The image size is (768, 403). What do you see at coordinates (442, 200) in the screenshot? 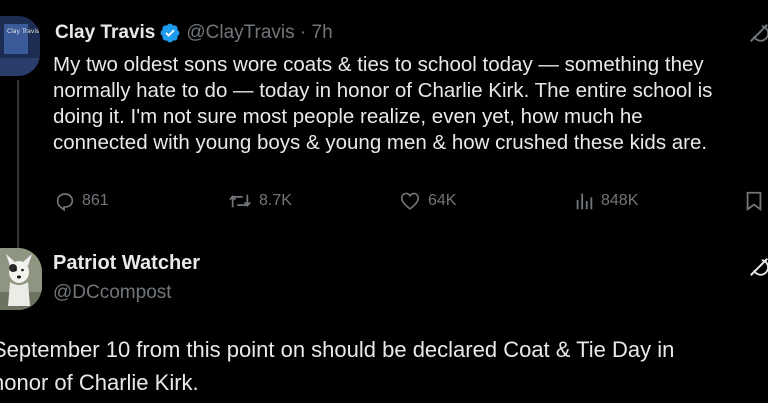
I see `like-count: 64K` at bounding box center [442, 200].